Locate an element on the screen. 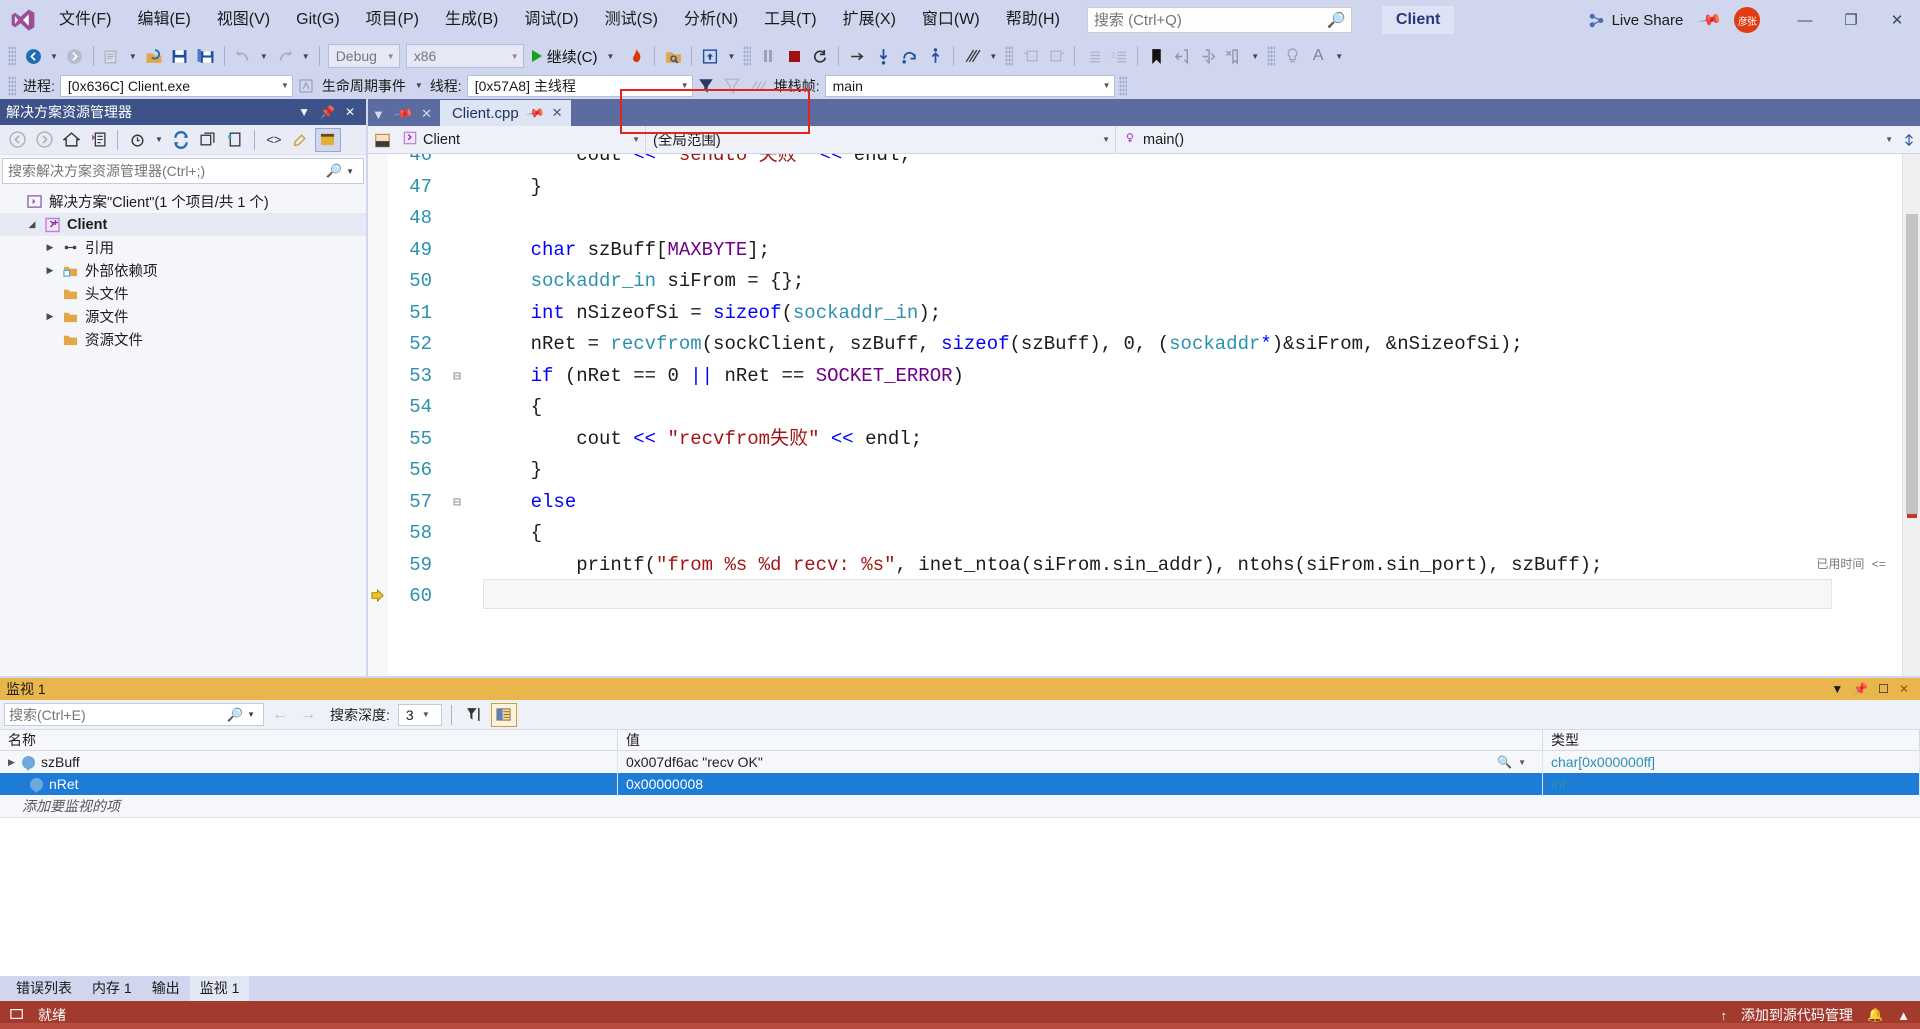 The image size is (1920, 1029). save-all-button is located at coordinates (206, 56).